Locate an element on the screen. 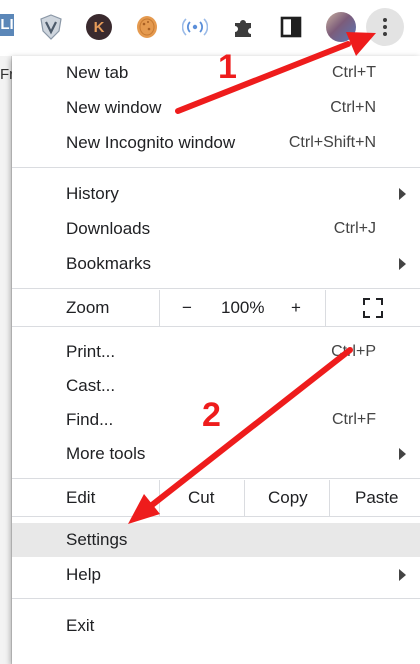 This screenshot has width=420, height=664. step-2-label: 2 is located at coordinates (211, 415).